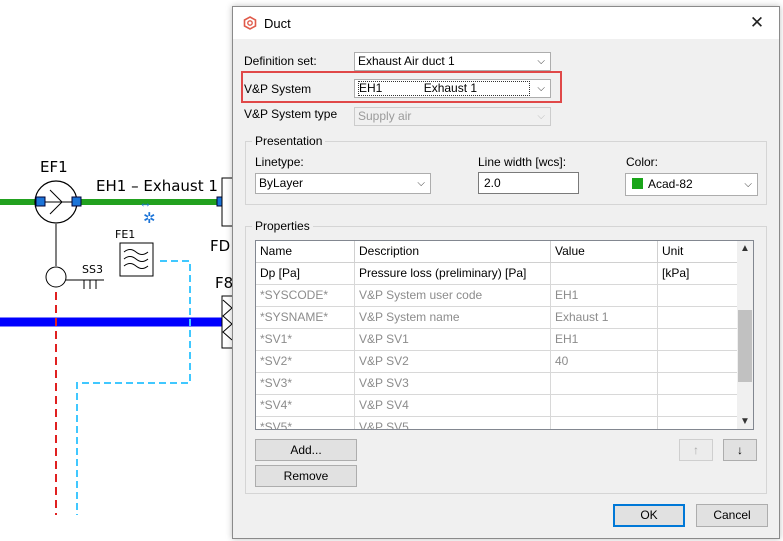  I want to click on close-icon: ✕, so click(757, 22).